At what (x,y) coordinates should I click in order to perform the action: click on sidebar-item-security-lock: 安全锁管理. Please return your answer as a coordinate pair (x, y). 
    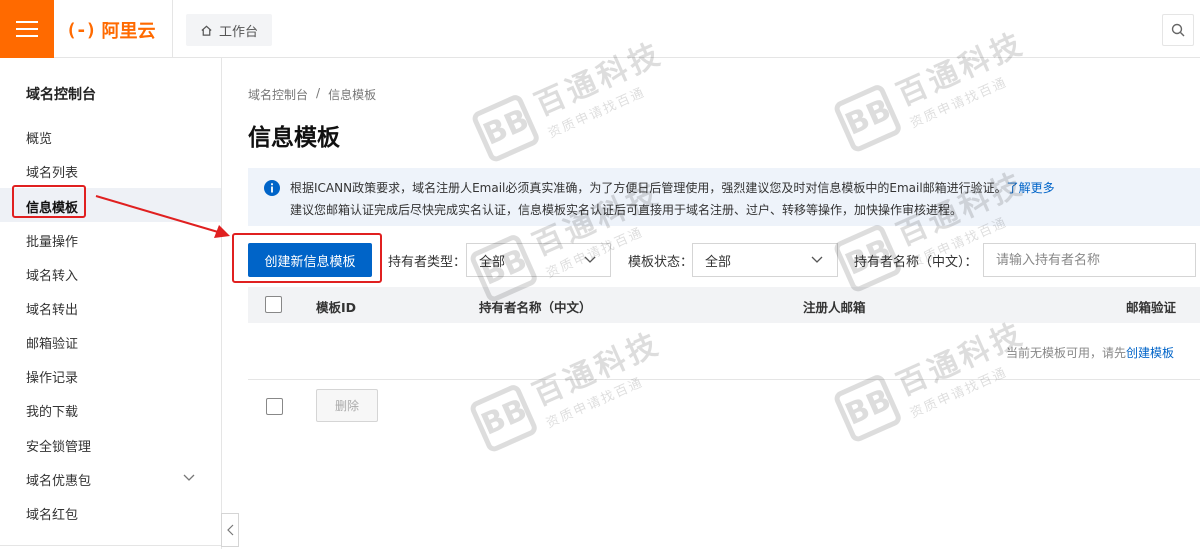
    Looking at the image, I should click on (58, 445).